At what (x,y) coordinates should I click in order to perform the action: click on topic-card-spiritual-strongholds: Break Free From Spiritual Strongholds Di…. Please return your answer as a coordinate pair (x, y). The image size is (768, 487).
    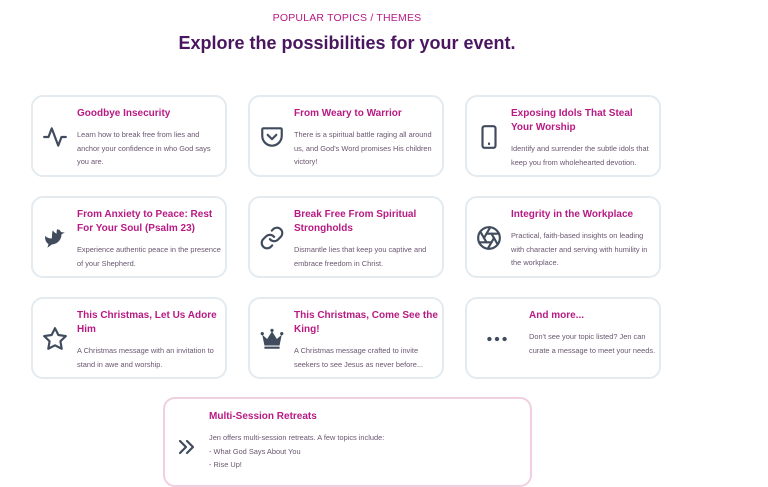
    Looking at the image, I should click on (346, 237).